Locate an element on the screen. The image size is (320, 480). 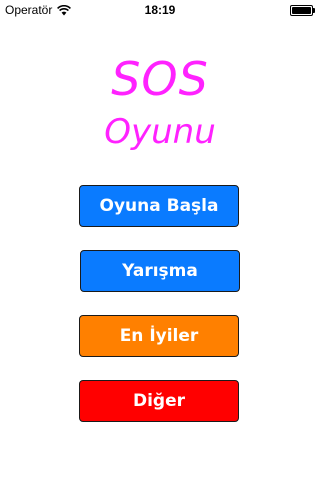
status-bar: Operatör 18:19 is located at coordinates (160, 10).